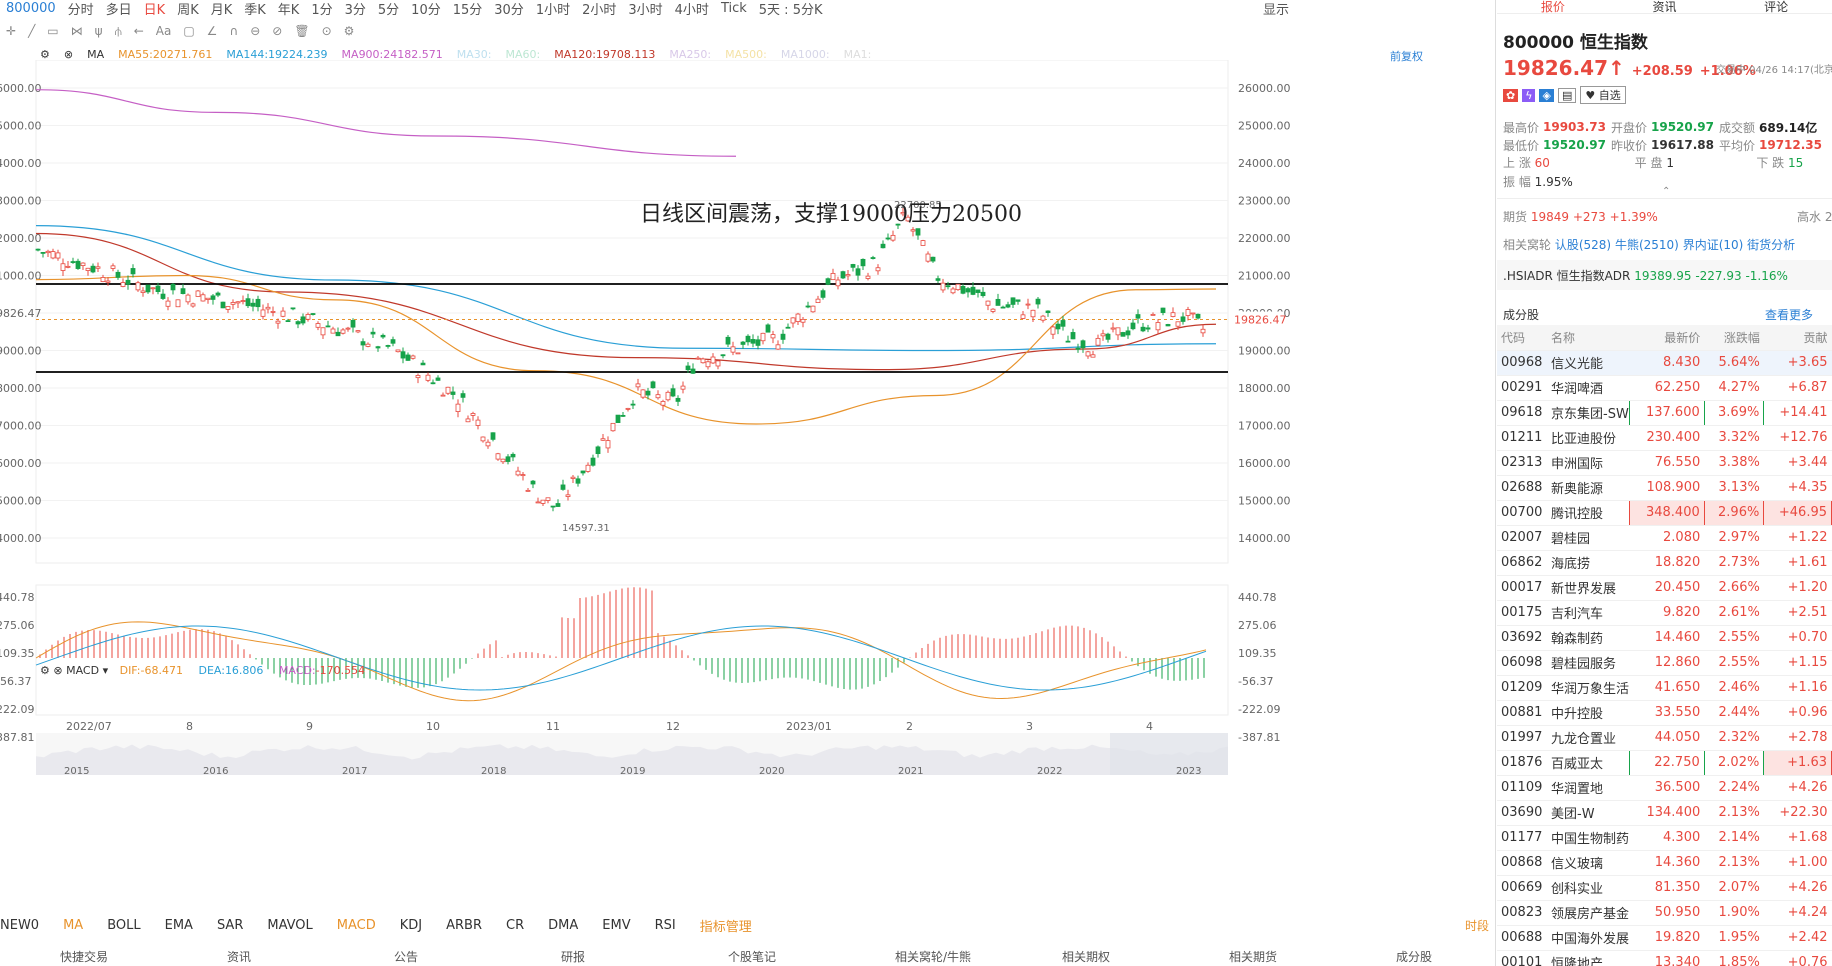 The width and height of the screenshot is (1832, 966). What do you see at coordinates (1664, 663) in the screenshot?
I see `table-row: 06098 碧桂园服务 12.860 2.55% +1.15` at bounding box center [1664, 663].